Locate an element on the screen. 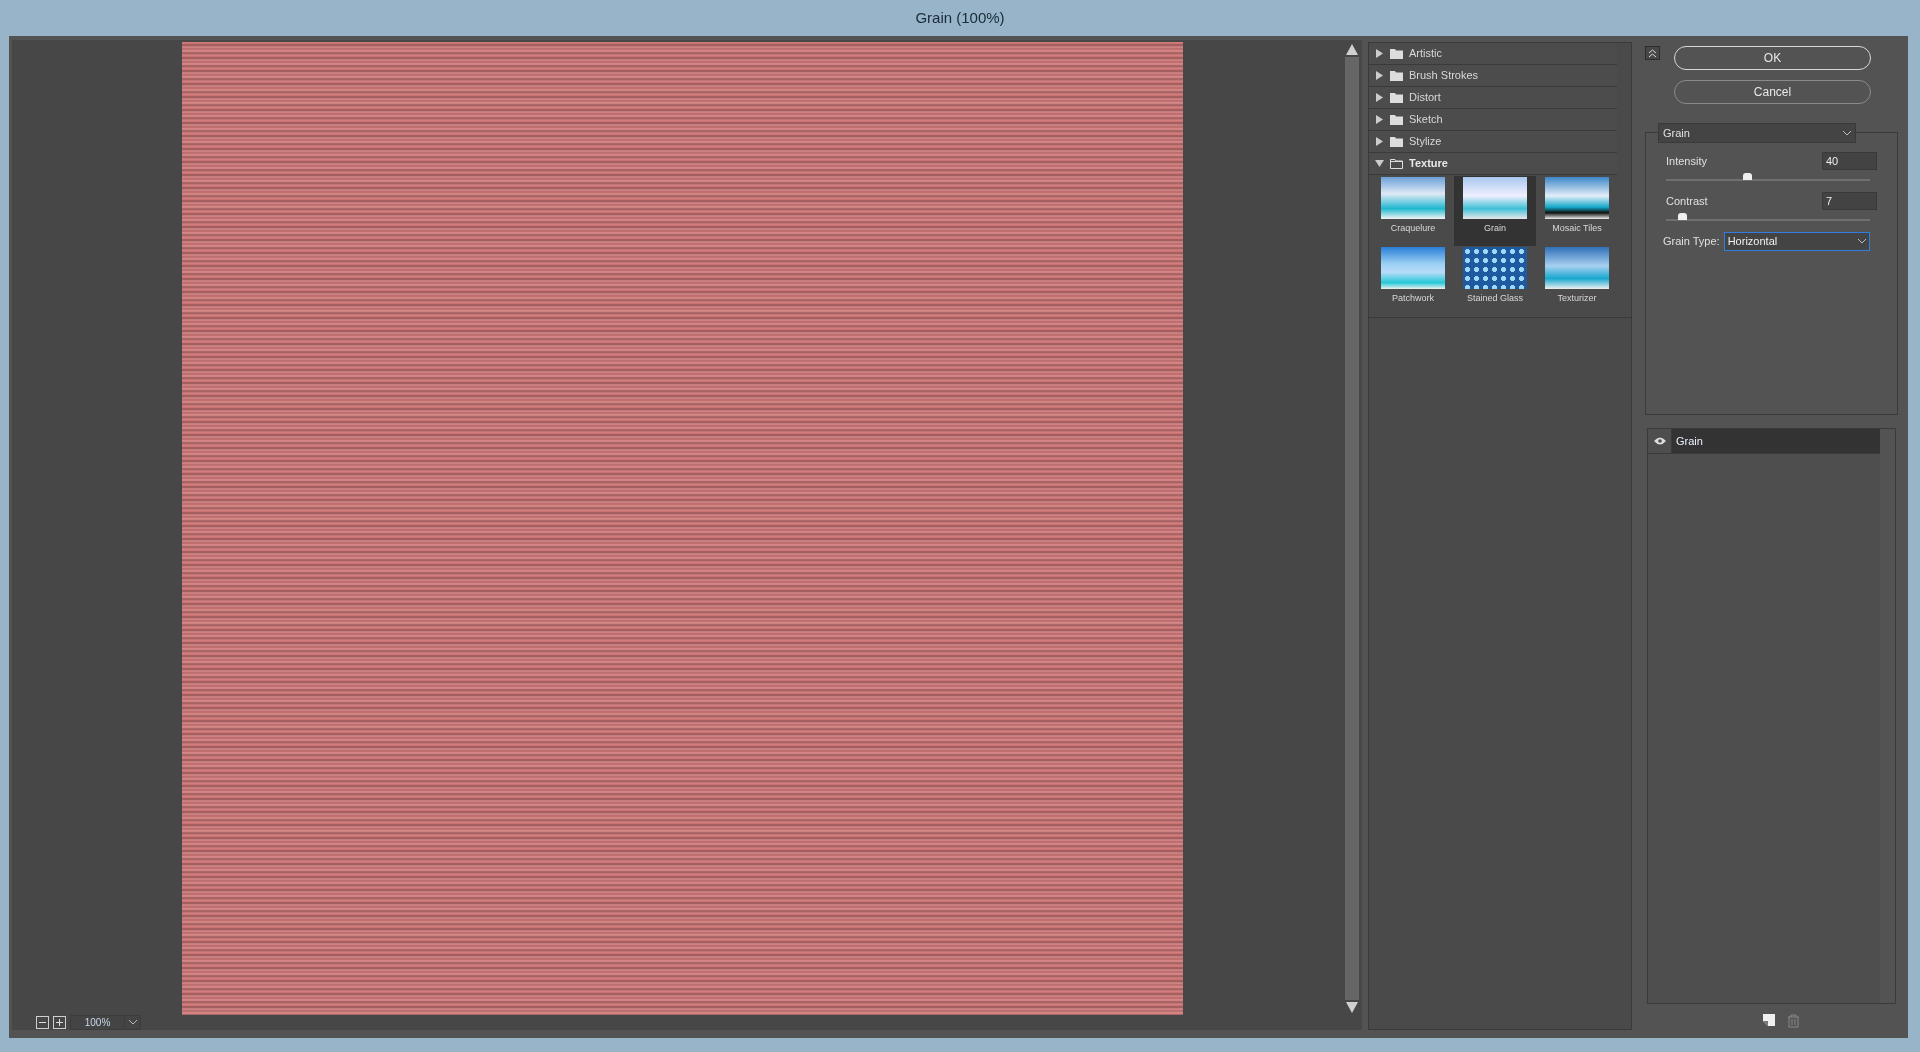 The image size is (1920, 1052). eye-icon is located at coordinates (1659, 441).